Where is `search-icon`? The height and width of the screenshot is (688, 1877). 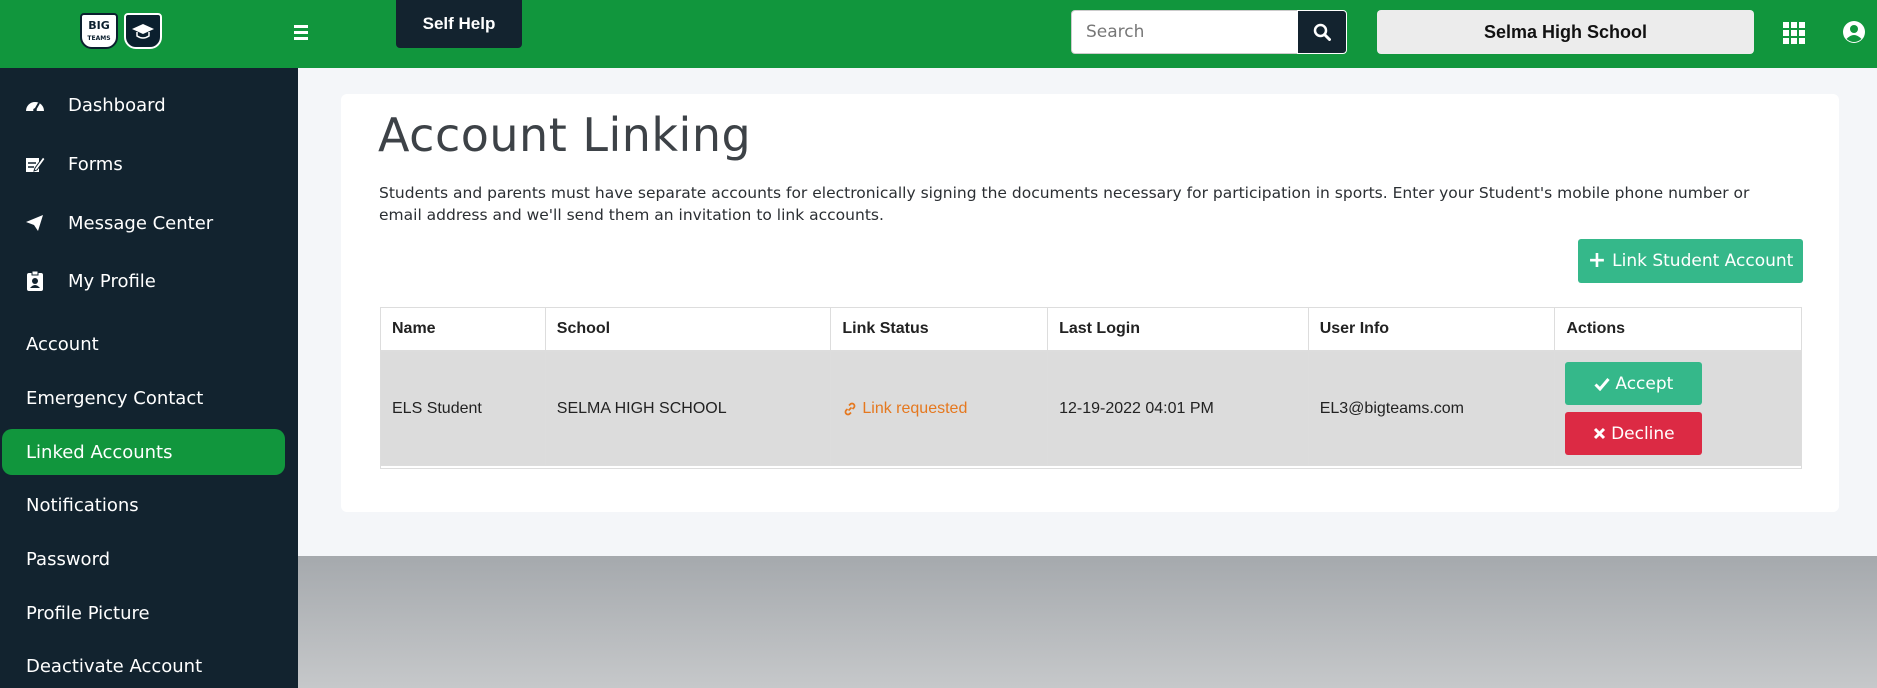 search-icon is located at coordinates (1322, 32).